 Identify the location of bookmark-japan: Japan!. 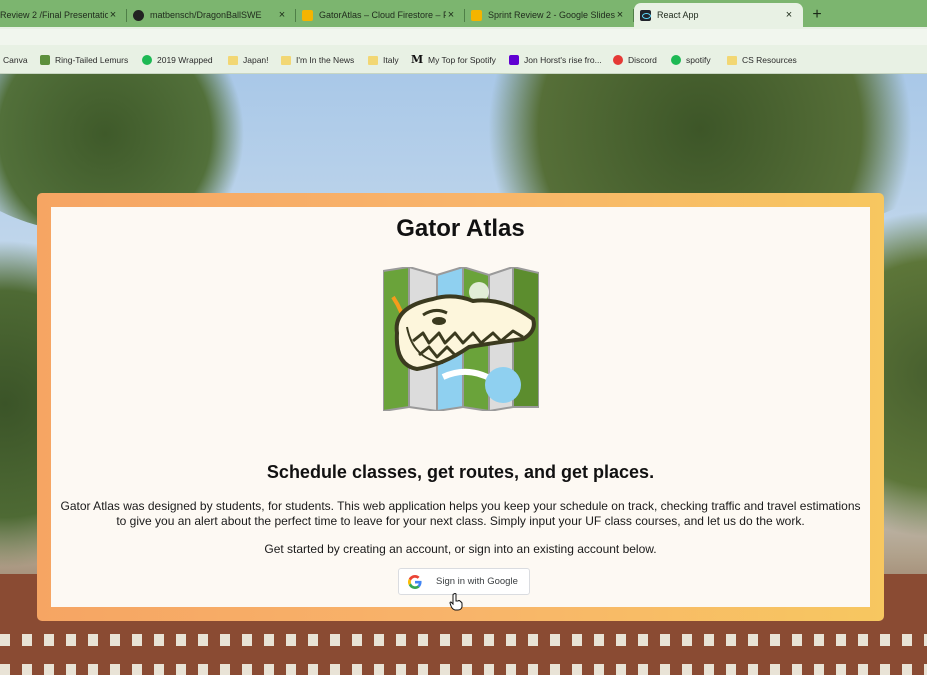
(248, 60).